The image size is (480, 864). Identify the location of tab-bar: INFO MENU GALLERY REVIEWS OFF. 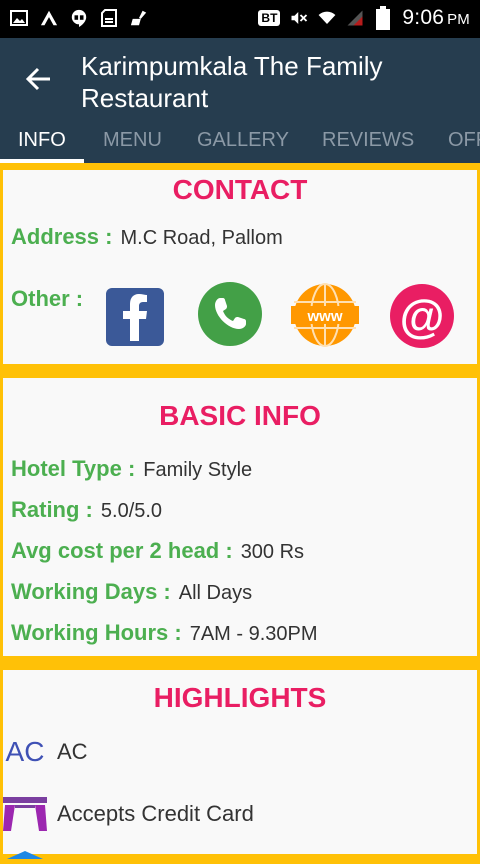
(240, 143).